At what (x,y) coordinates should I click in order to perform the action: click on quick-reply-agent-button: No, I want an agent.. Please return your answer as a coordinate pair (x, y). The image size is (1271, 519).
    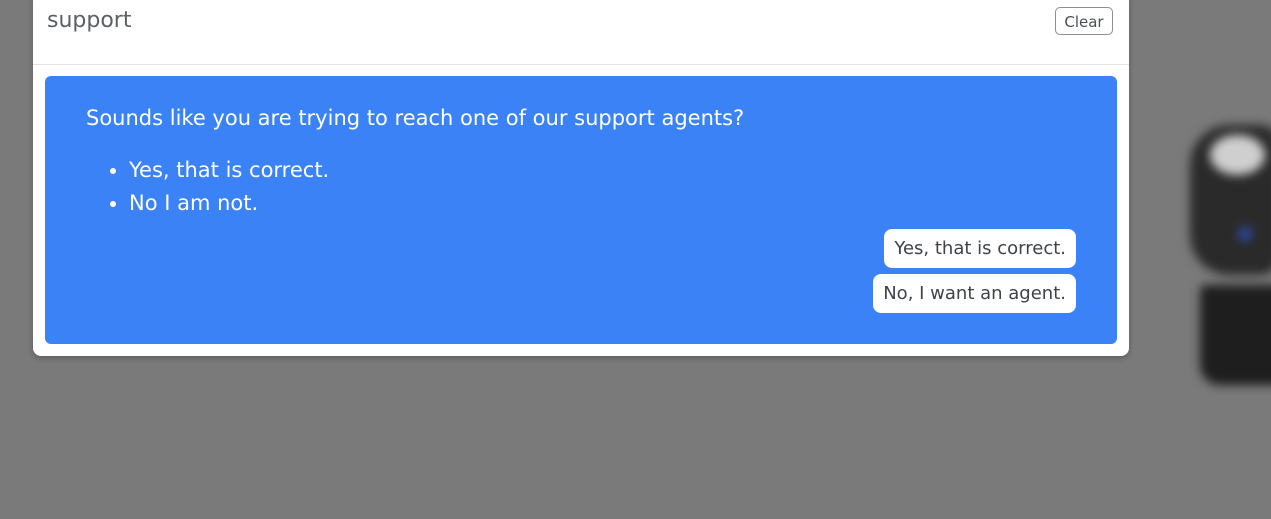
    Looking at the image, I should click on (974, 293).